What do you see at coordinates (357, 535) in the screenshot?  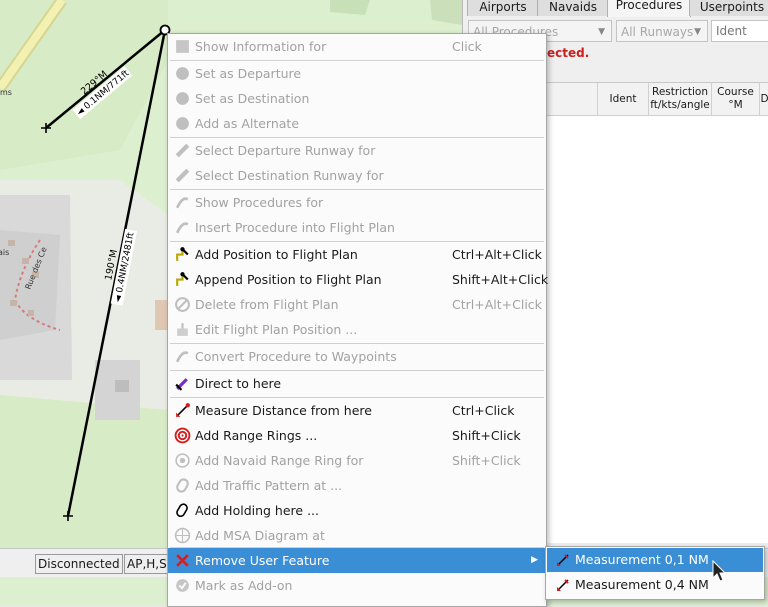 I see `menu-item-add-msa-diagram: Add MSA Diagram at` at bounding box center [357, 535].